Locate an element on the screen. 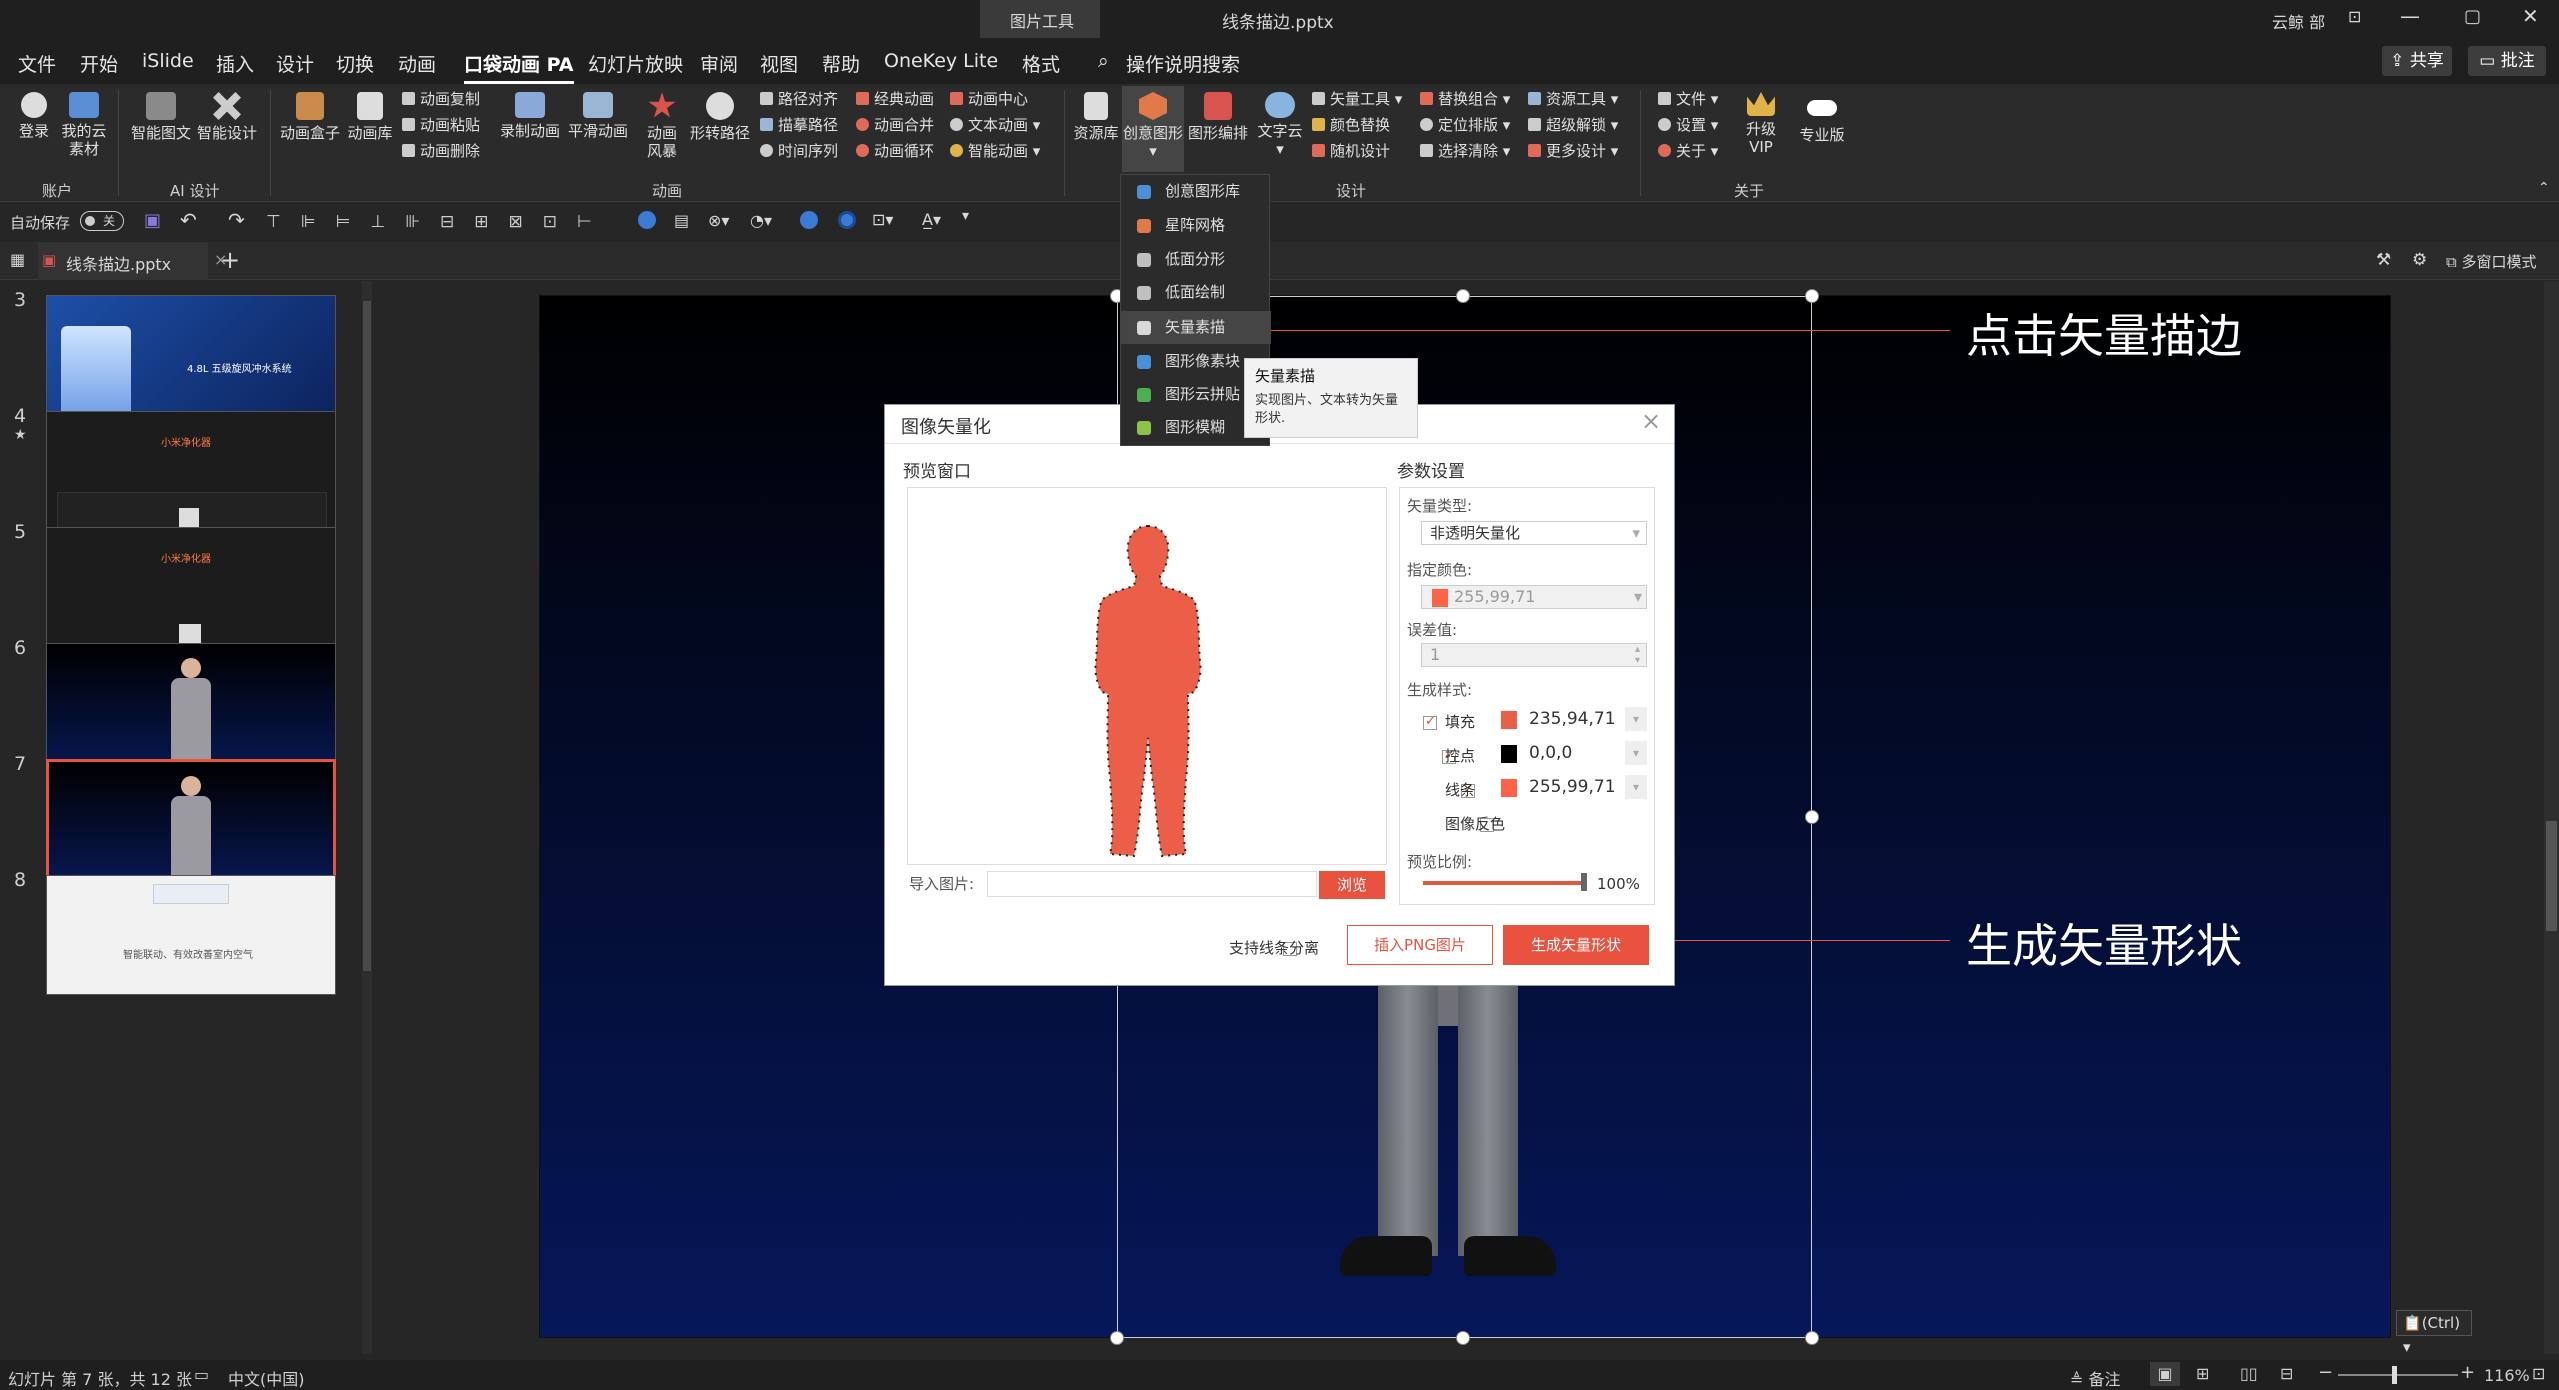 The image size is (2559, 1390). merge-shape-icon: ⊗▾ is located at coordinates (718, 220).